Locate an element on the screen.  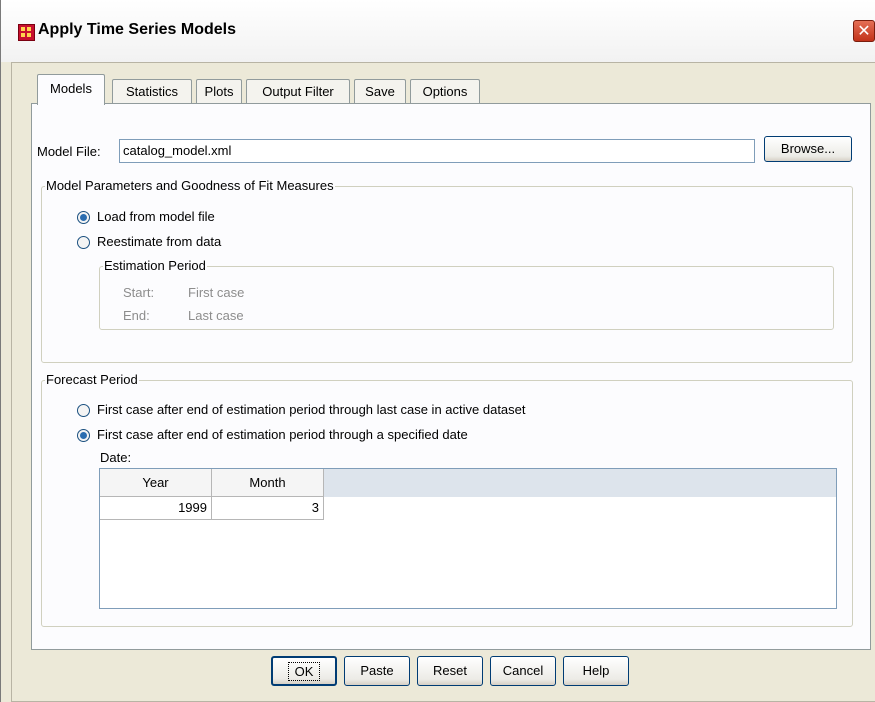
cancel-button: Cancel is located at coordinates (523, 671).